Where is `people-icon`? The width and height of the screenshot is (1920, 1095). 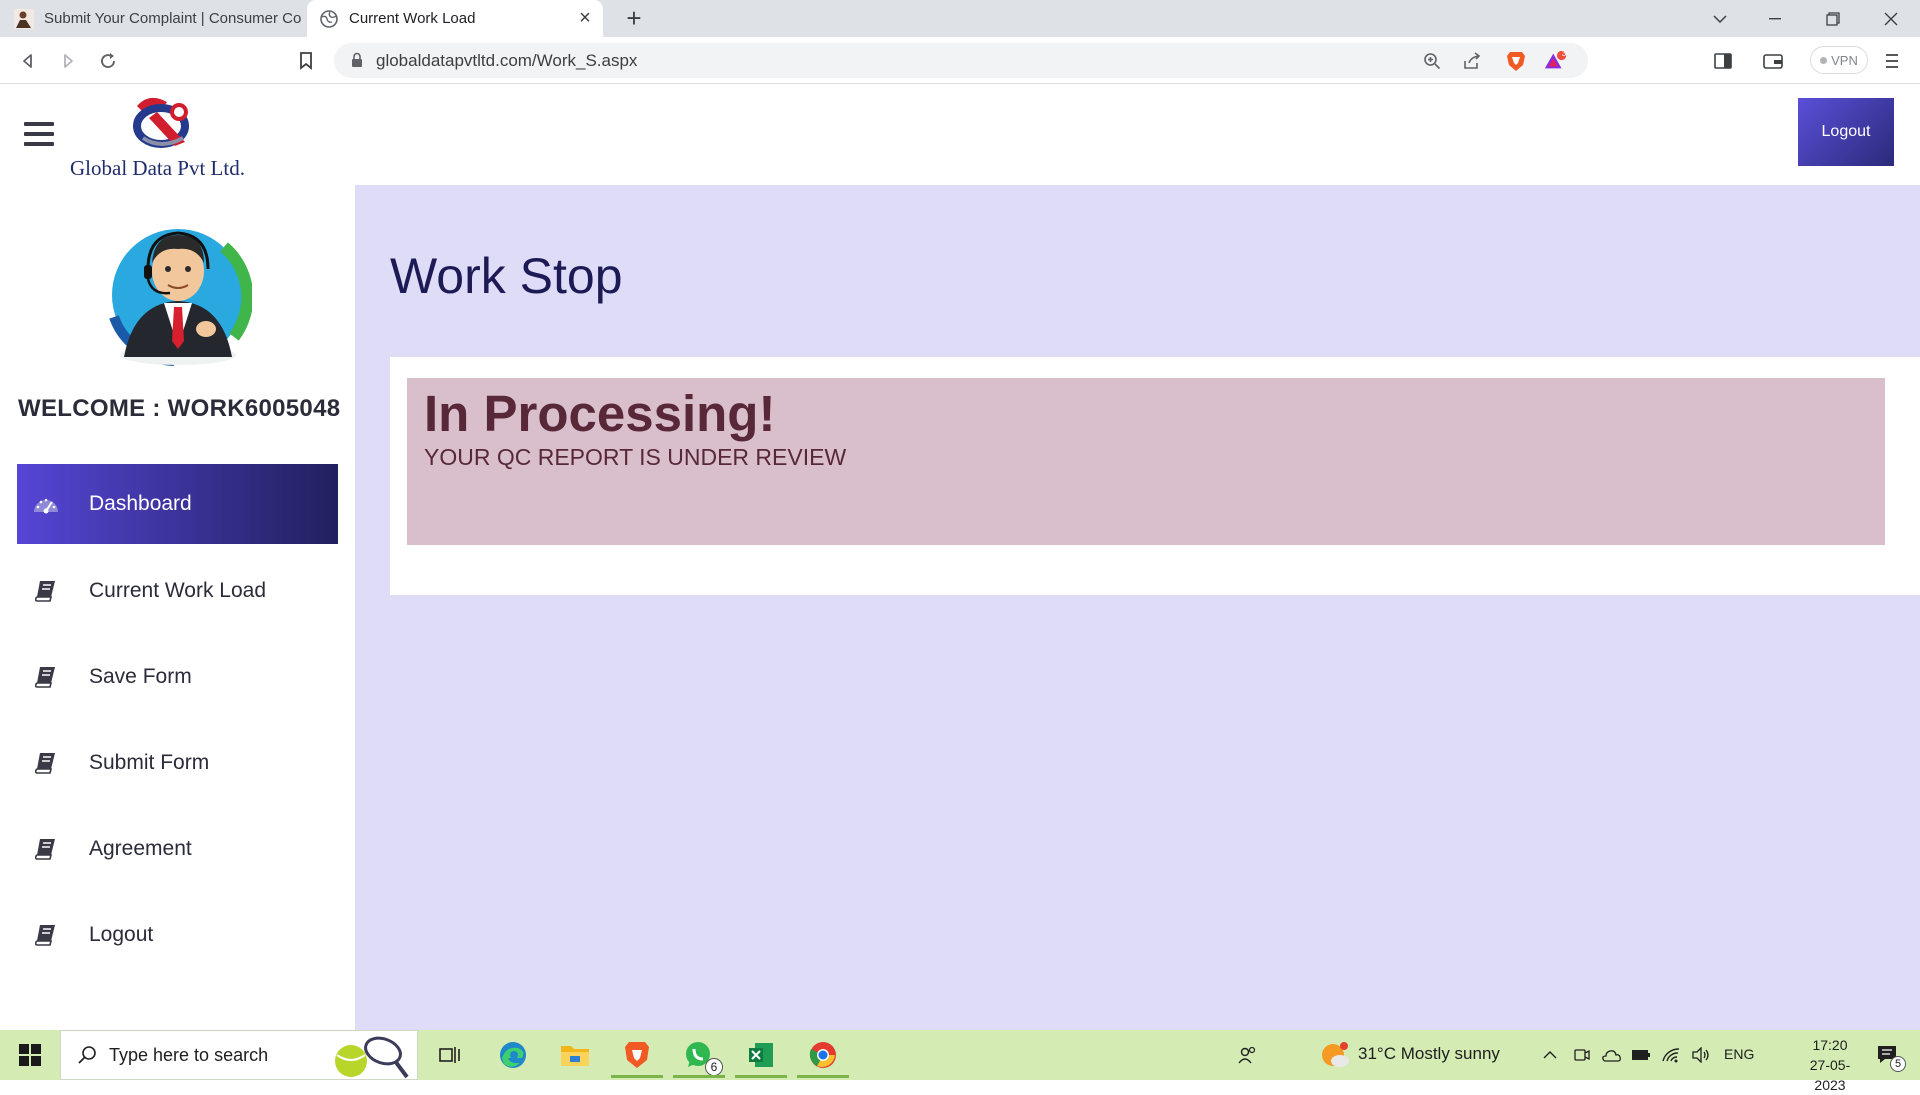
people-icon is located at coordinates (1247, 1055).